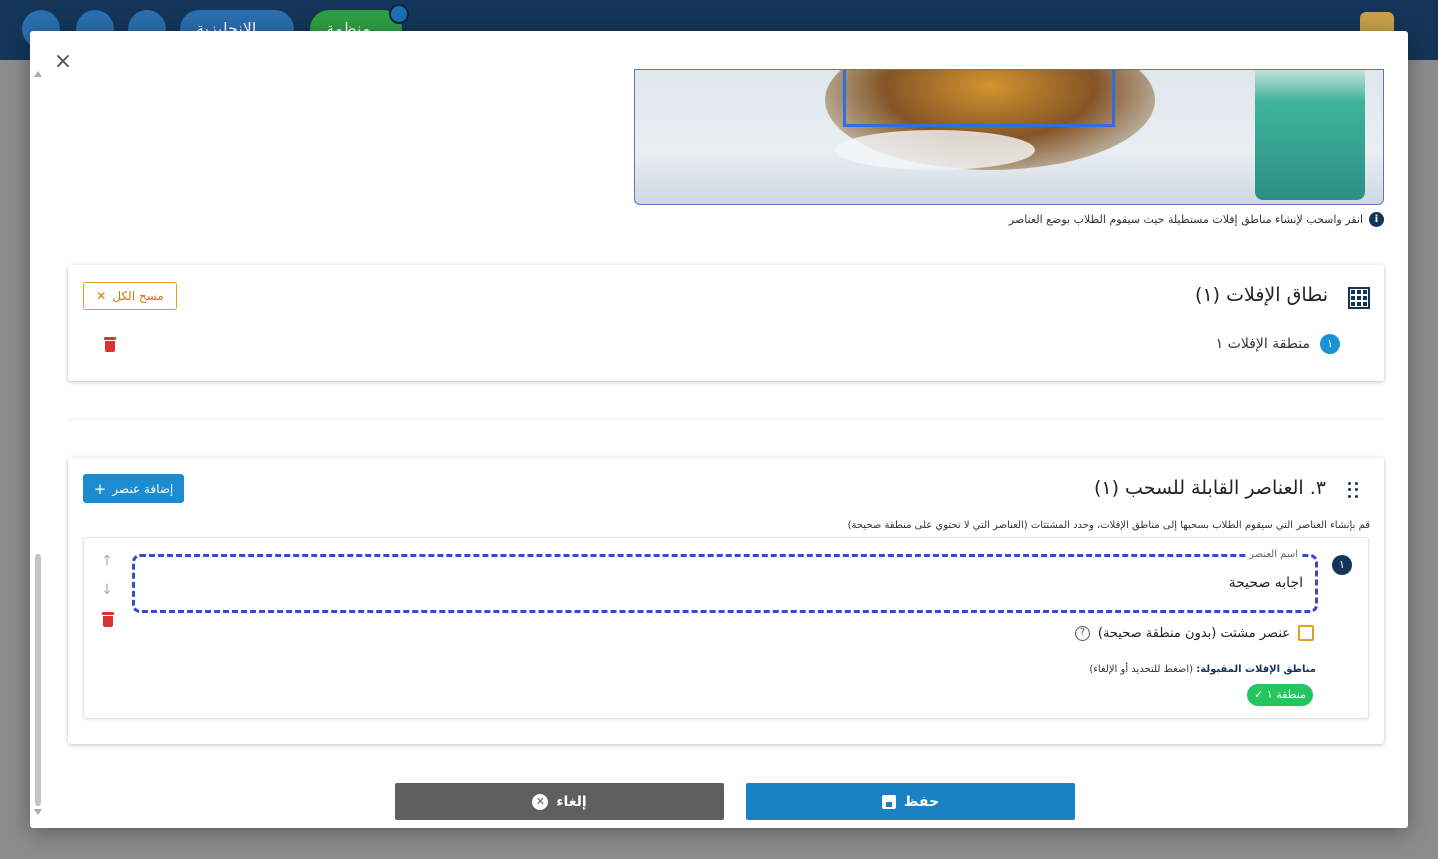 This screenshot has height=859, width=1438. Describe the element at coordinates (100, 488) in the screenshot. I see `plus-icon: +` at that location.